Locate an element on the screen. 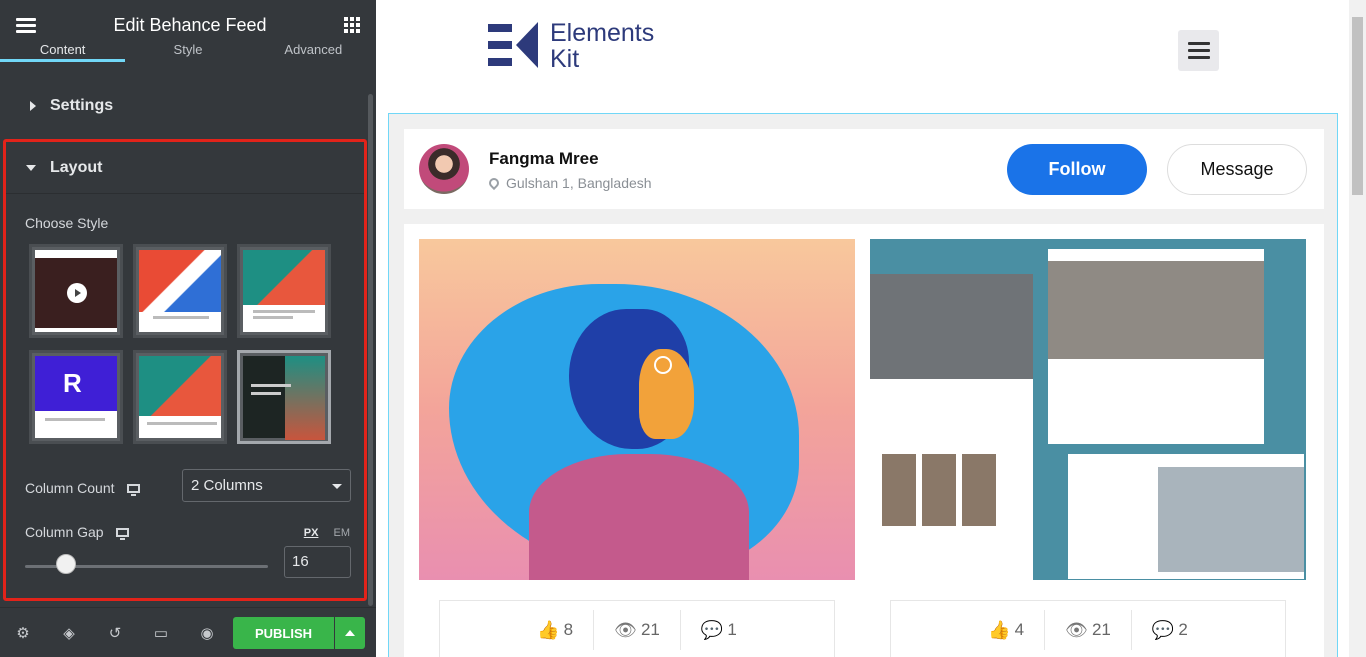 Image resolution: width=1366 pixels, height=657 pixels. panel-tabs: Content Style Advanced is located at coordinates (188, 52).